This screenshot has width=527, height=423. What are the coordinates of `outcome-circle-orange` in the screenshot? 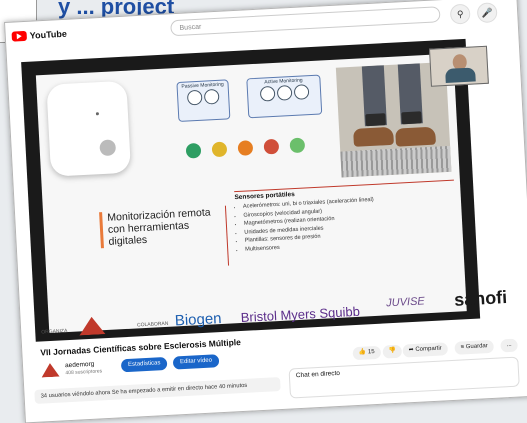 It's located at (245, 148).